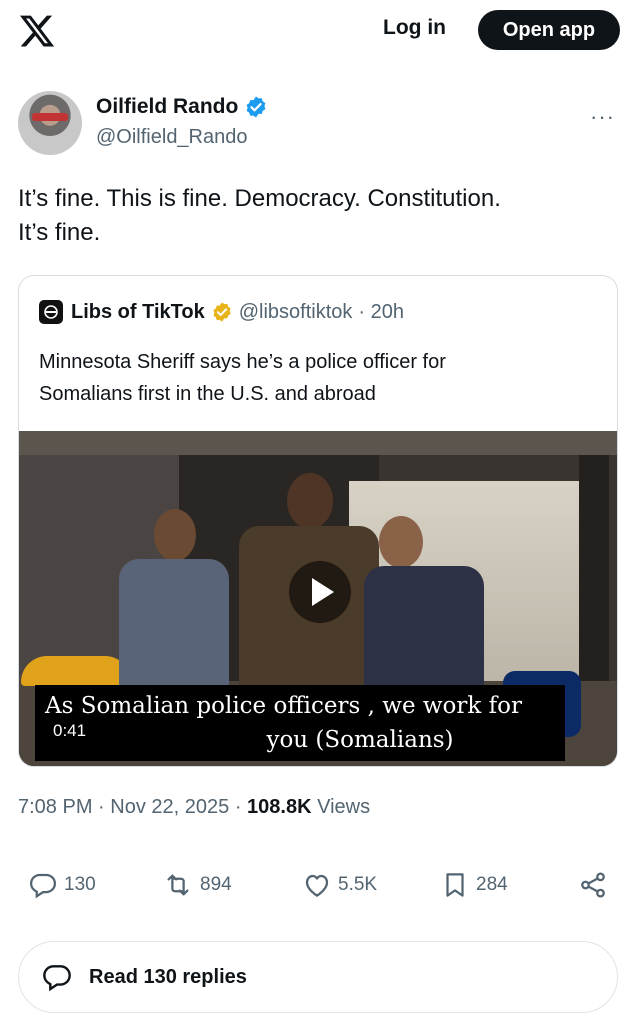  What do you see at coordinates (55, 807) in the screenshot?
I see `post-time: 7:08 PM` at bounding box center [55, 807].